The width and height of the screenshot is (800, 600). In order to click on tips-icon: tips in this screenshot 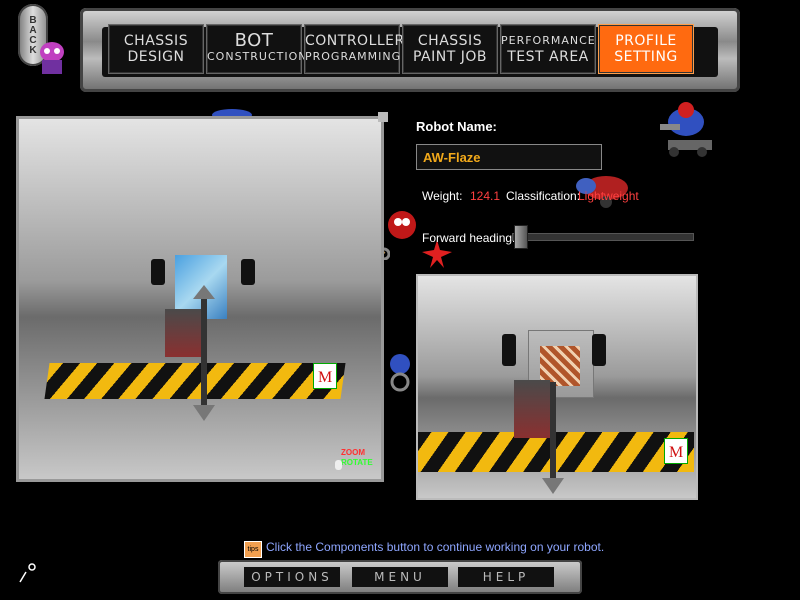, I will do `click(253, 549)`.